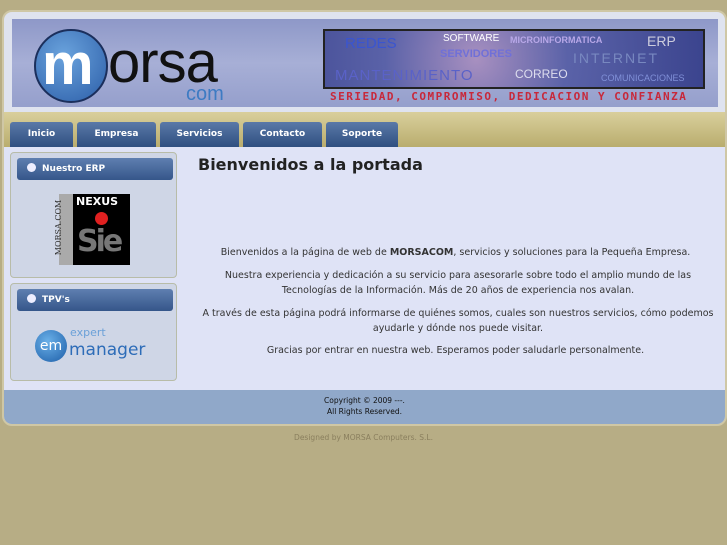  I want to click on expert-manager-logo: em expert manager, so click(95, 345).